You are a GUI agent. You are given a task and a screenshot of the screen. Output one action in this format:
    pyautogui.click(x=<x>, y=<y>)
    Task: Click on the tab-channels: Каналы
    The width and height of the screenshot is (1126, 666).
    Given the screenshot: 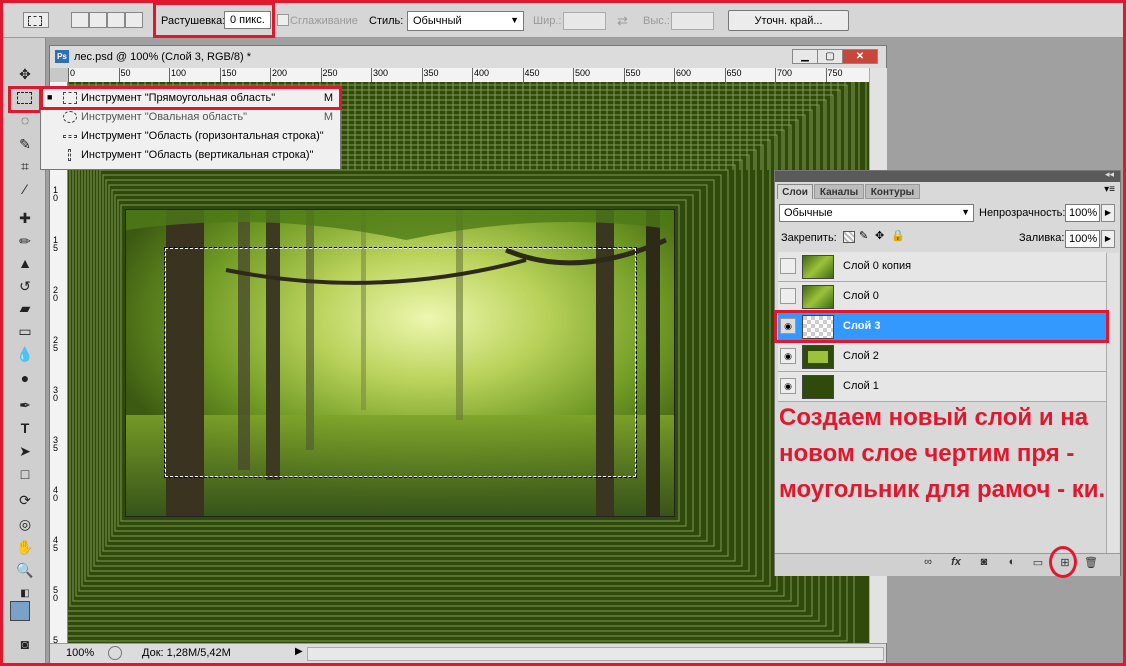 What is the action you would take?
    pyautogui.click(x=839, y=191)
    